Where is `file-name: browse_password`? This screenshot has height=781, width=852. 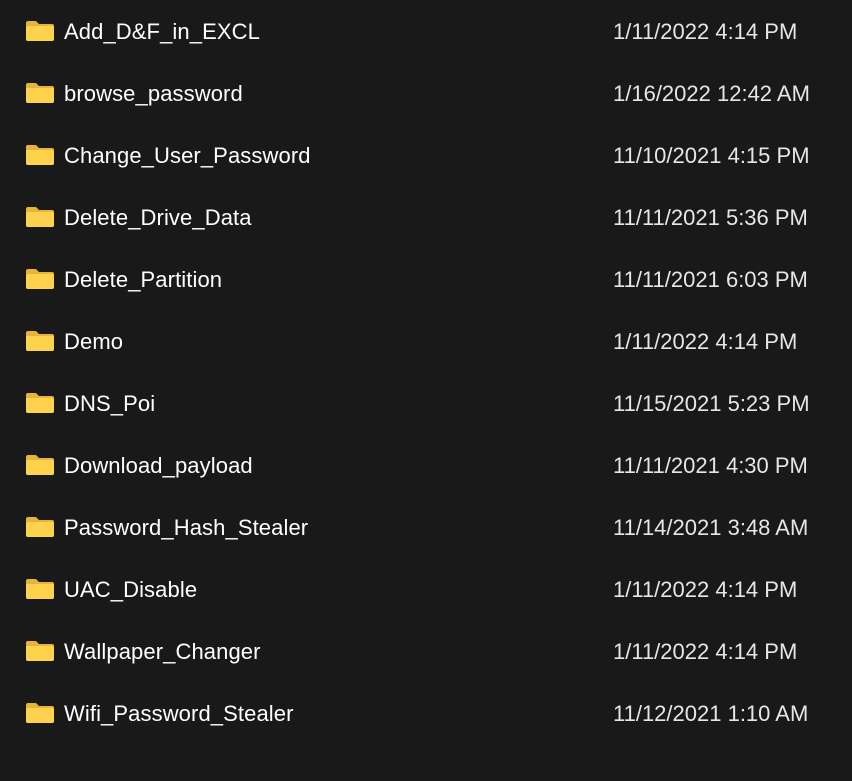
file-name: browse_password is located at coordinates (153, 94).